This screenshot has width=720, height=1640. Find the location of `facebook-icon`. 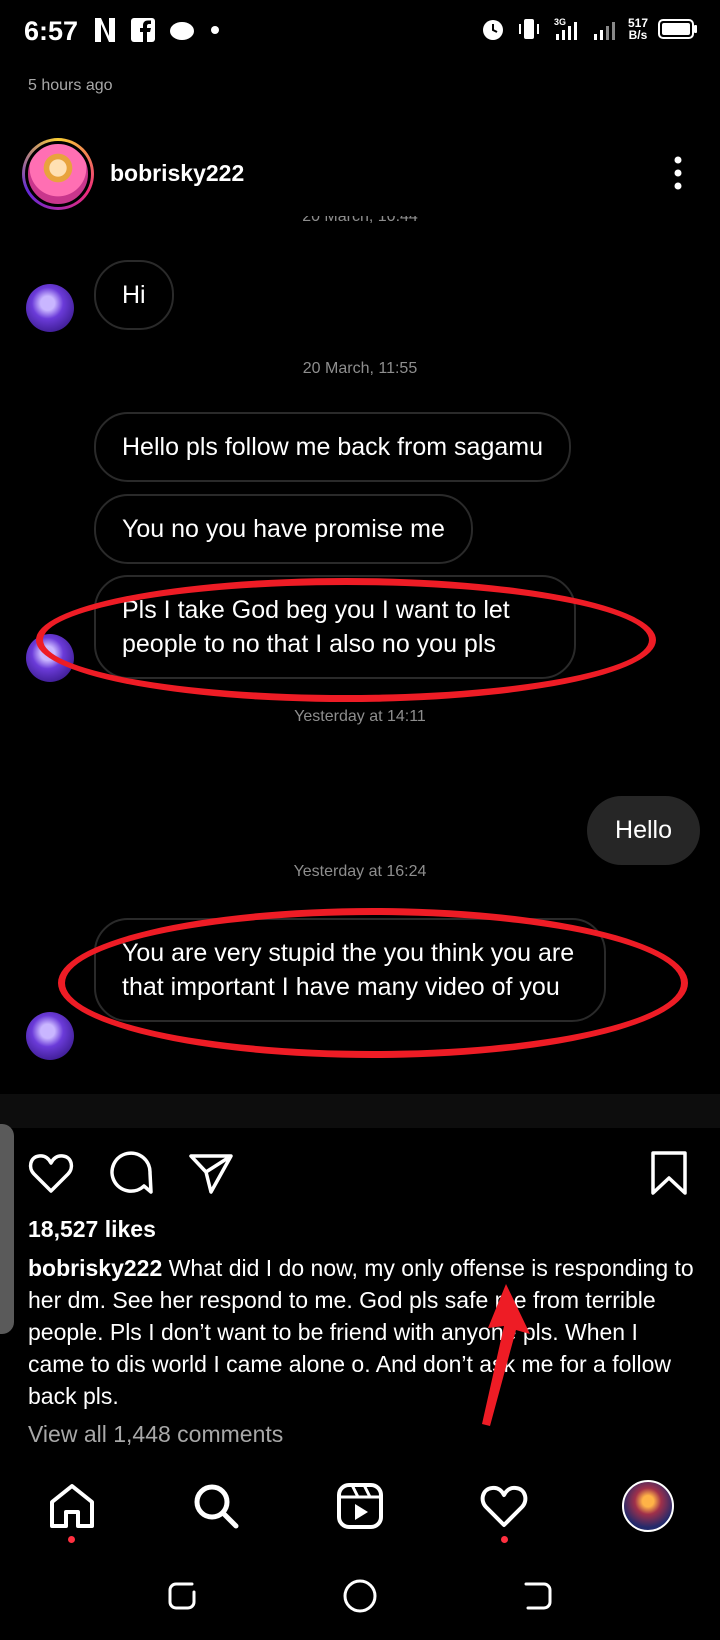

facebook-icon is located at coordinates (143, 30).